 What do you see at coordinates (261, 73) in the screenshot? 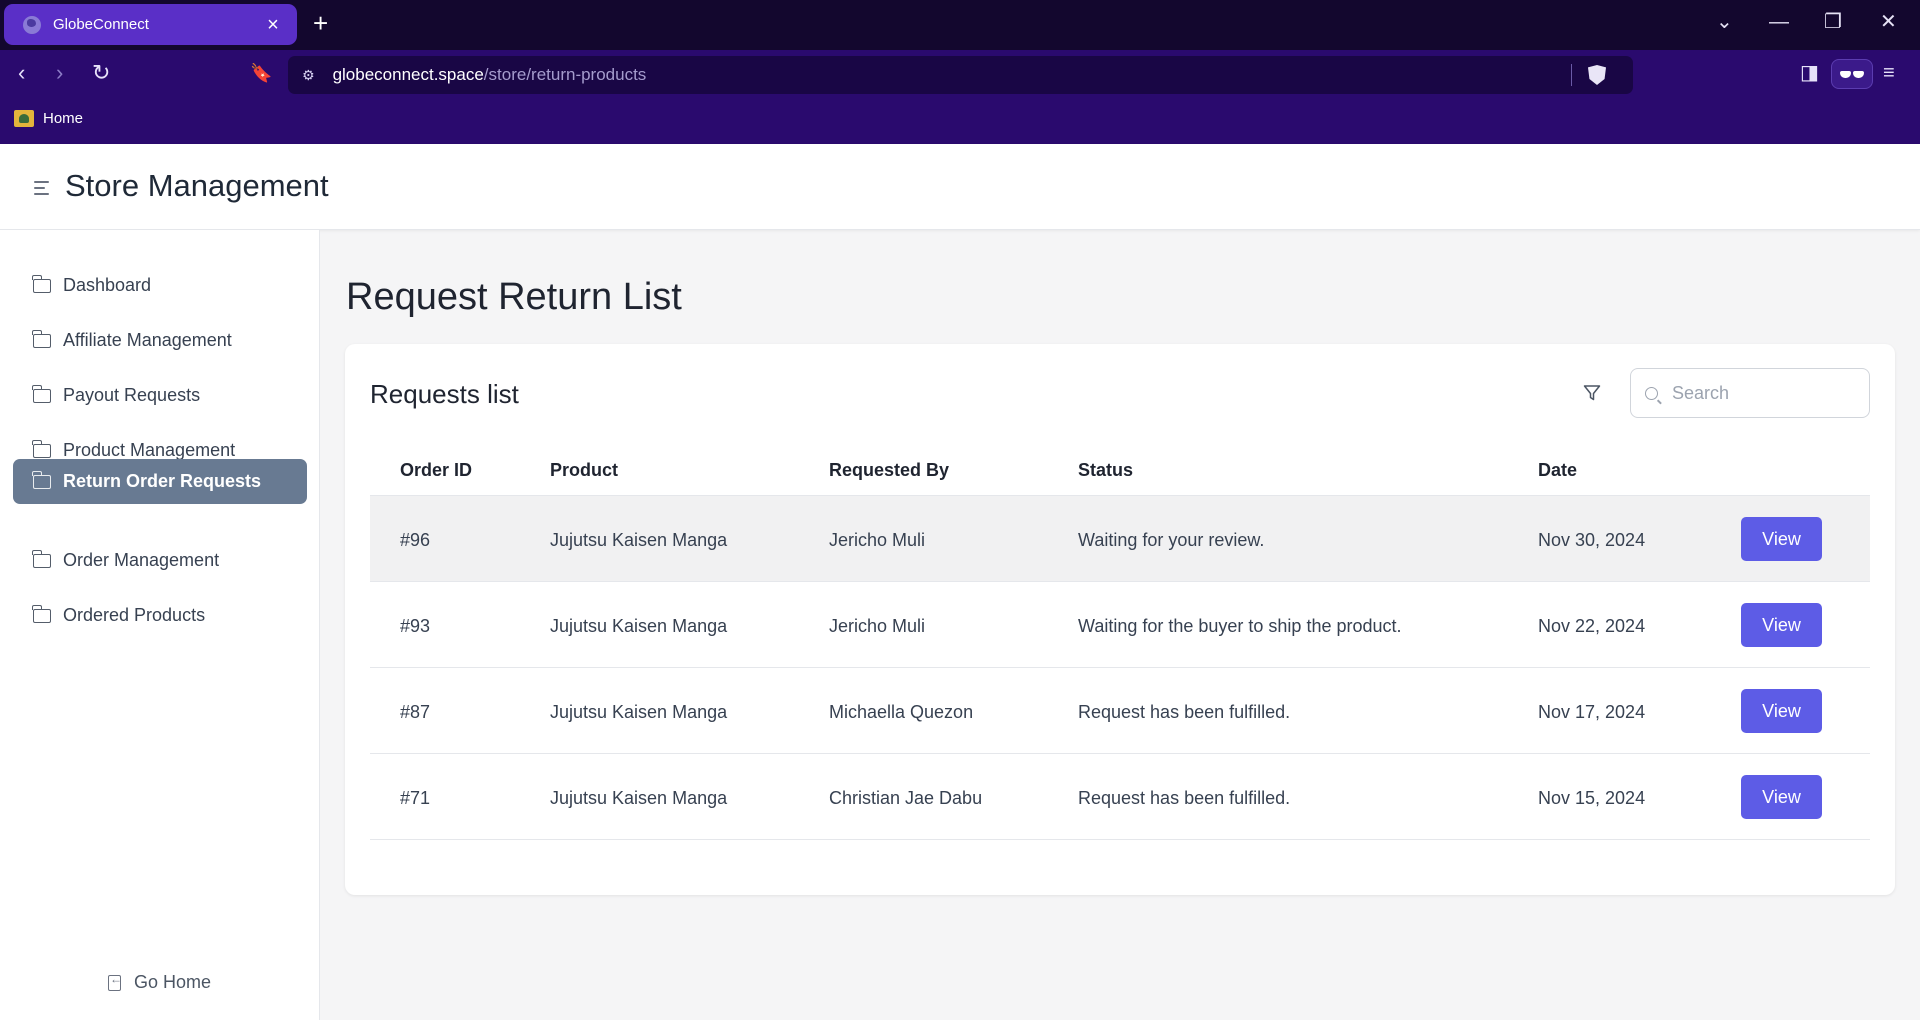
I see `bookmark-icon: 🔖` at bounding box center [261, 73].